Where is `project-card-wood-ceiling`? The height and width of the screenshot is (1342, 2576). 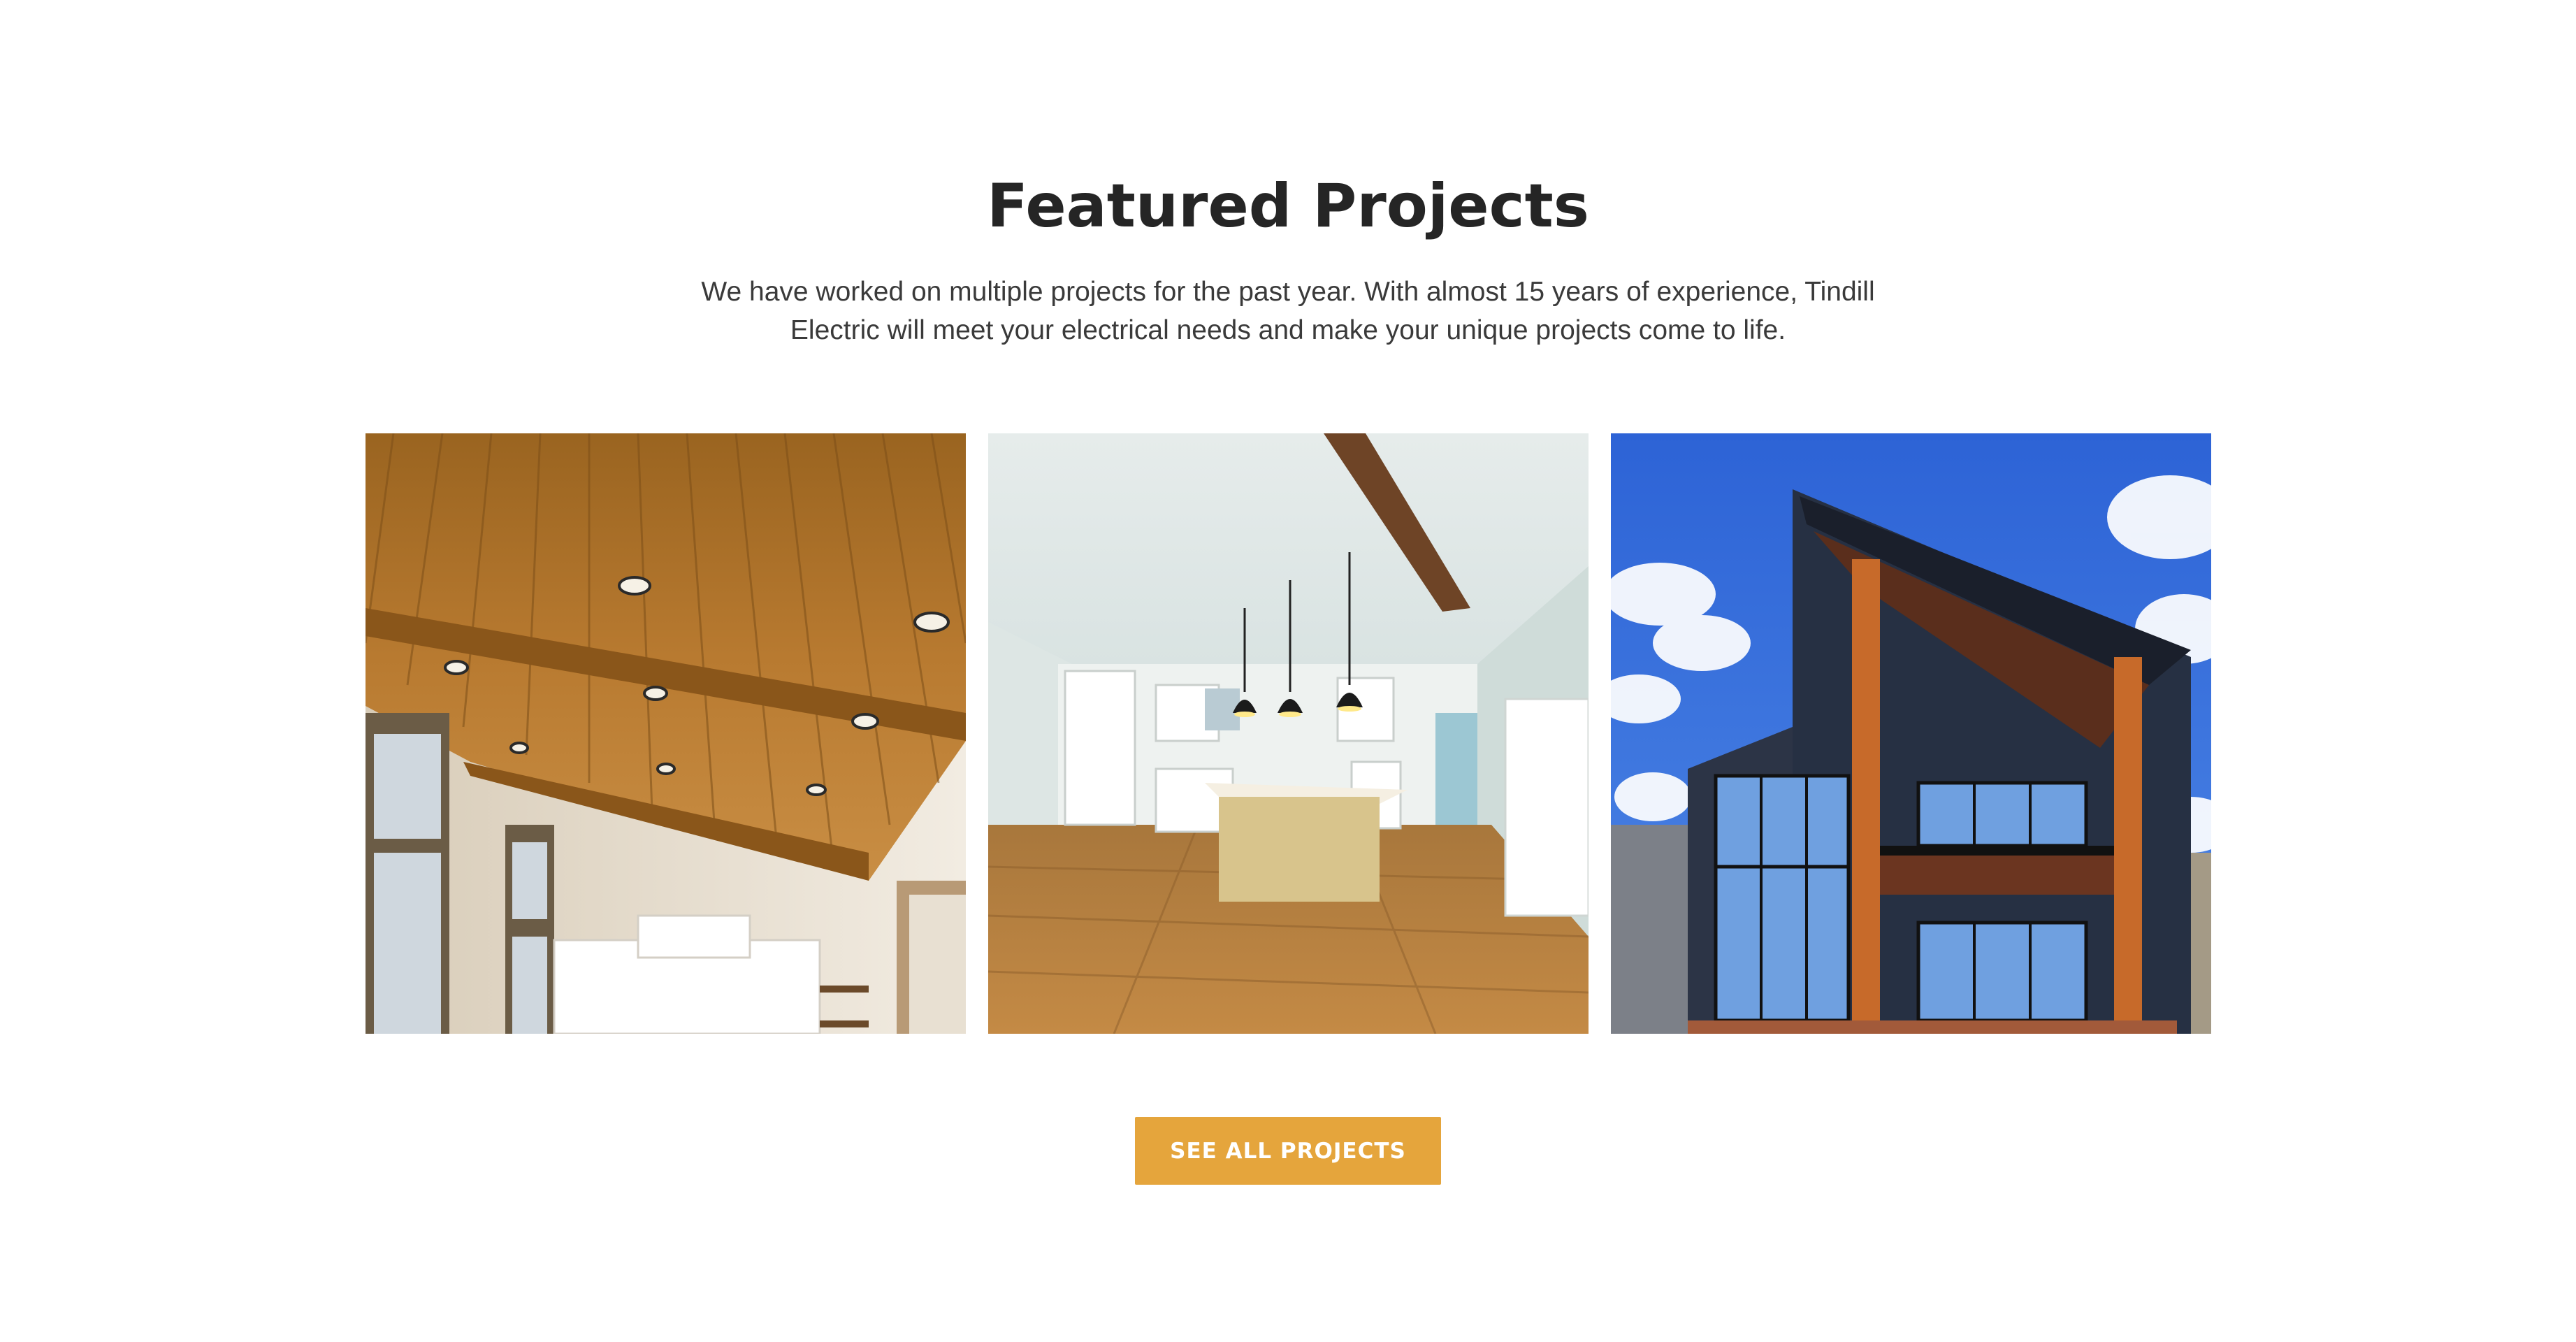 project-card-wood-ceiling is located at coordinates (666, 734).